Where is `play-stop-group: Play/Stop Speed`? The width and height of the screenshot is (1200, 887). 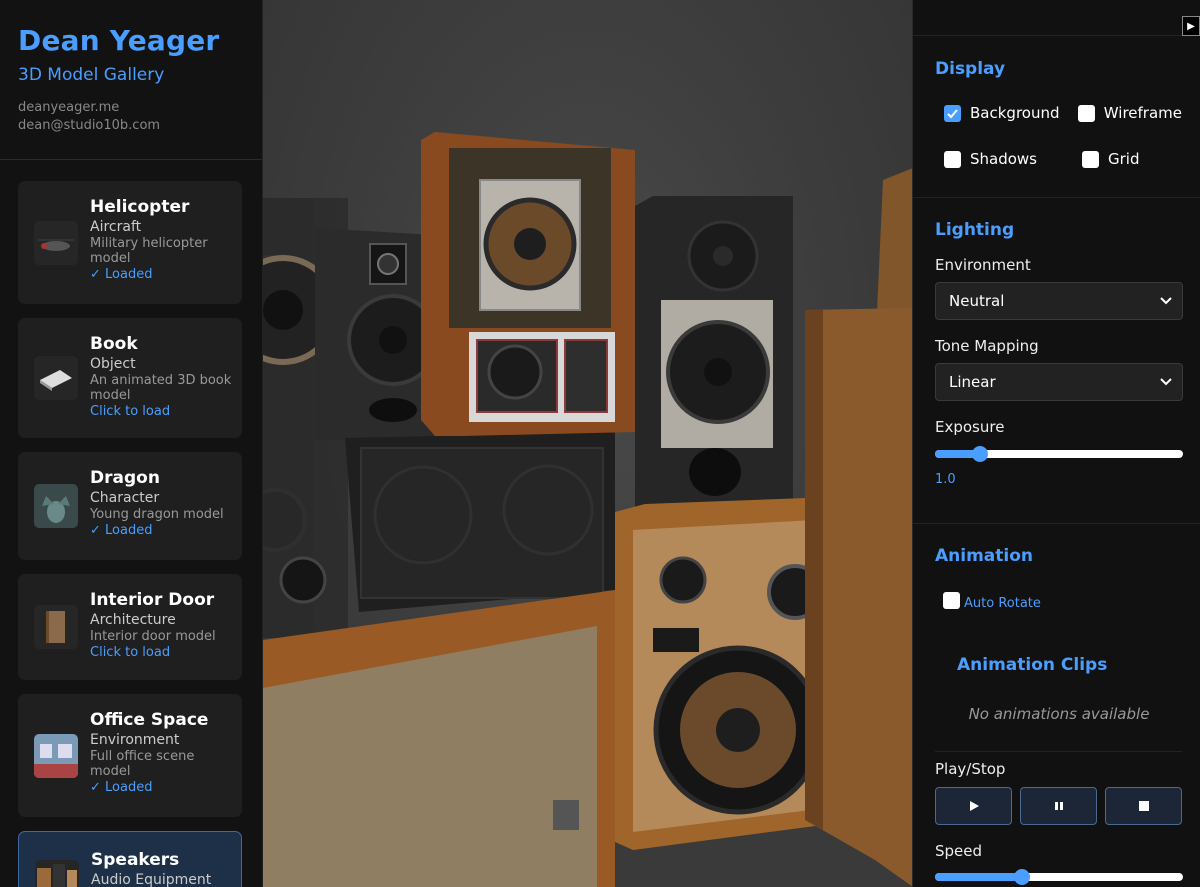
play-stop-group: Play/Stop Speed is located at coordinates (1059, 818).